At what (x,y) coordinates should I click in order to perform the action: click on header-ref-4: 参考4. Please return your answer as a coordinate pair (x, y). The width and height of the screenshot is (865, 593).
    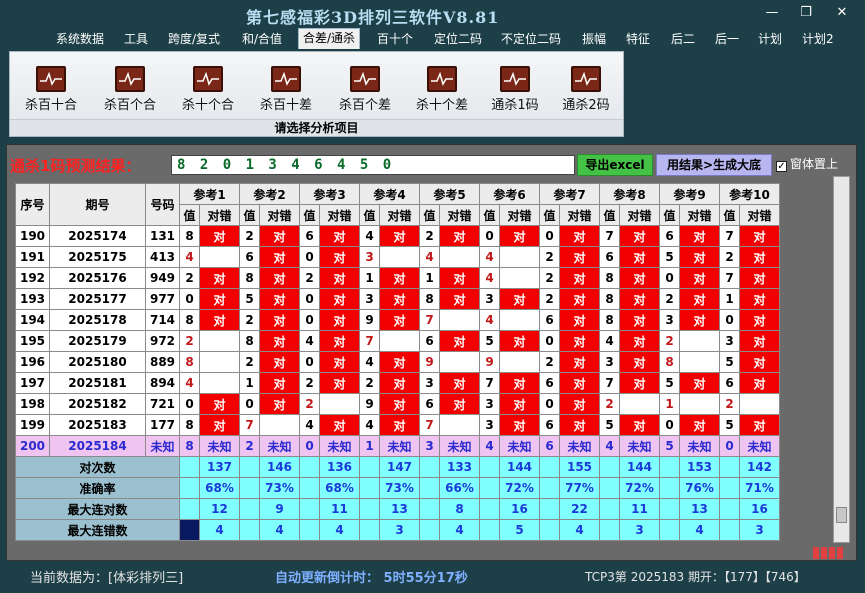
    Looking at the image, I should click on (389, 194).